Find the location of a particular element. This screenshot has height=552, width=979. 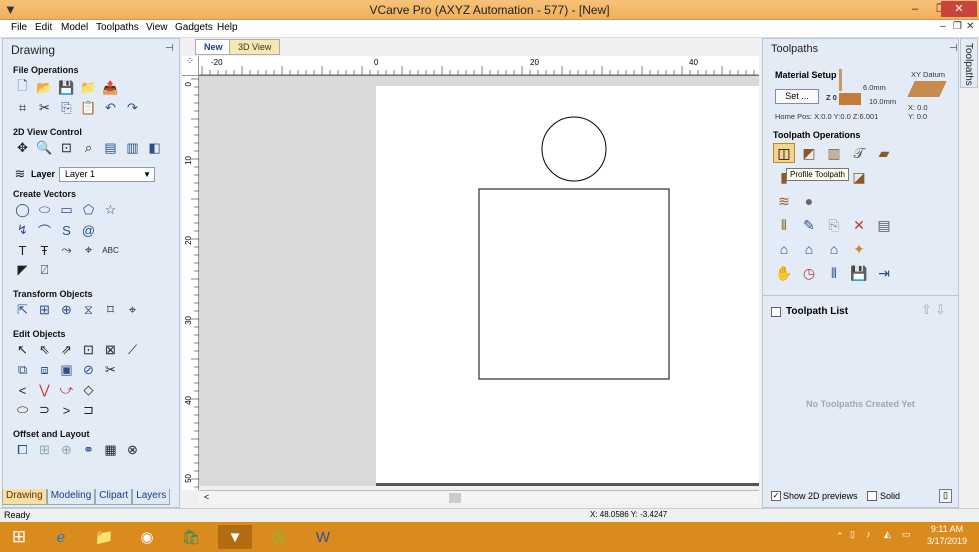

tile-icon: ⊗ is located at coordinates (132, 450).